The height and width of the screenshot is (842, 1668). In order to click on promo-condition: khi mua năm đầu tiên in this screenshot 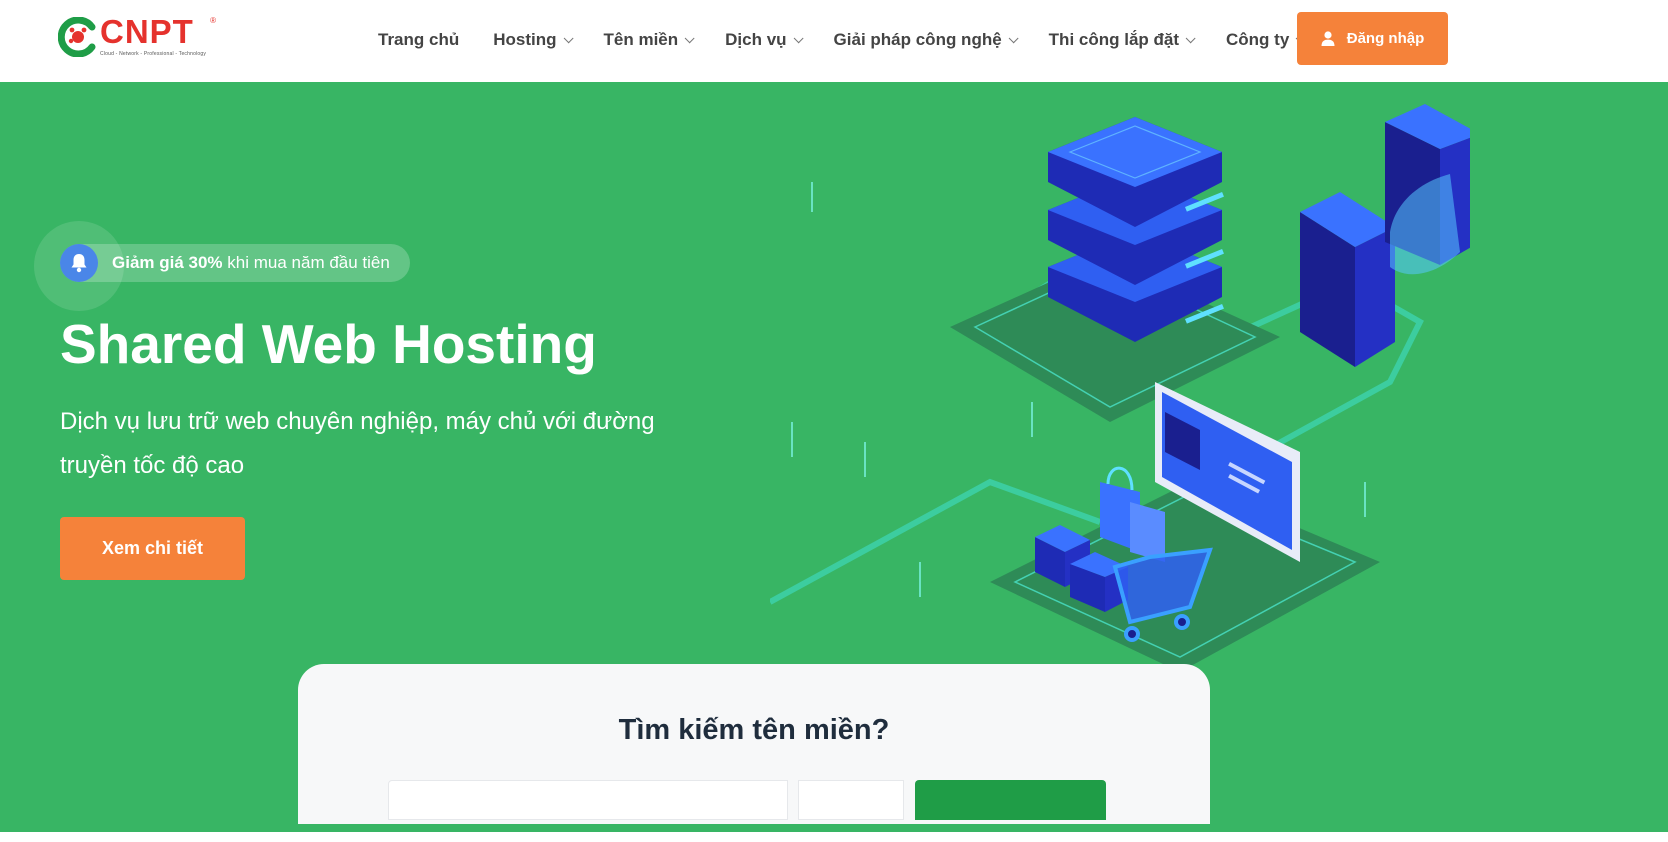, I will do `click(306, 262)`.